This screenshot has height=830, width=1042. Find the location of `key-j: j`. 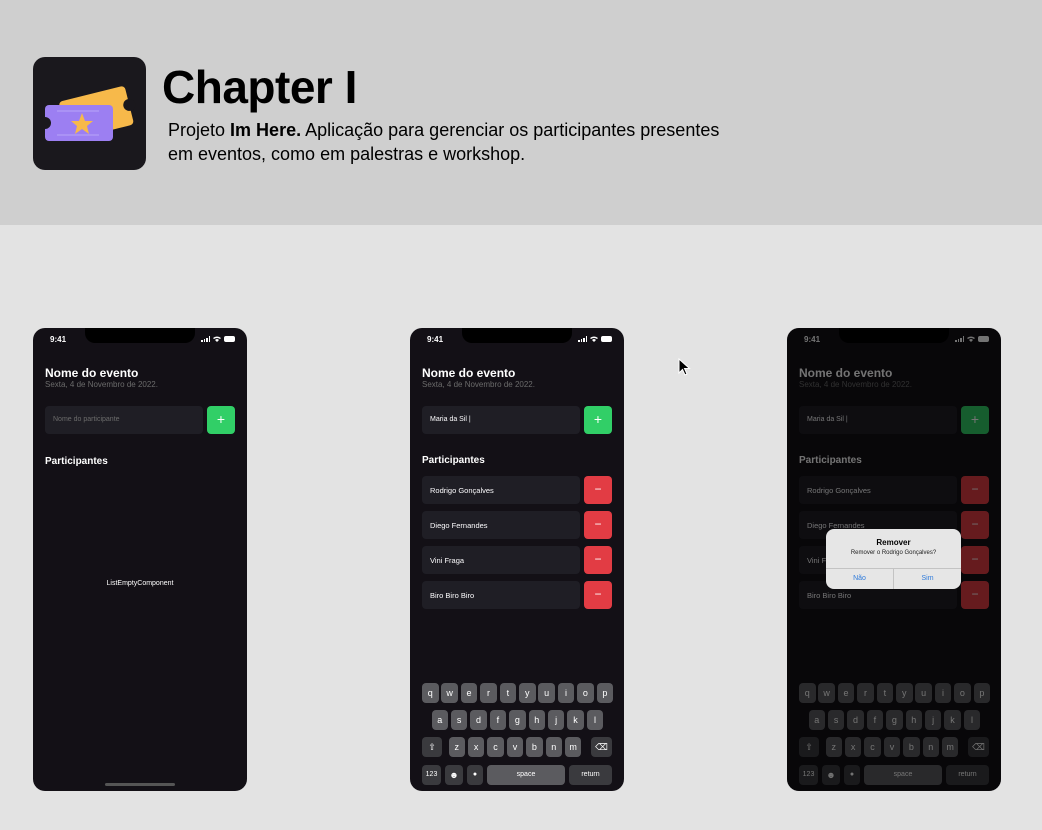

key-j: j is located at coordinates (556, 720).